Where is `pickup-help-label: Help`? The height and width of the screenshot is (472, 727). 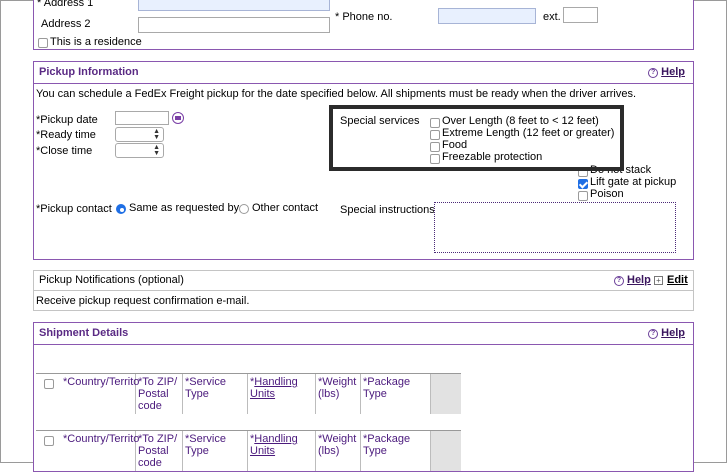 pickup-help-label: Help is located at coordinates (673, 72).